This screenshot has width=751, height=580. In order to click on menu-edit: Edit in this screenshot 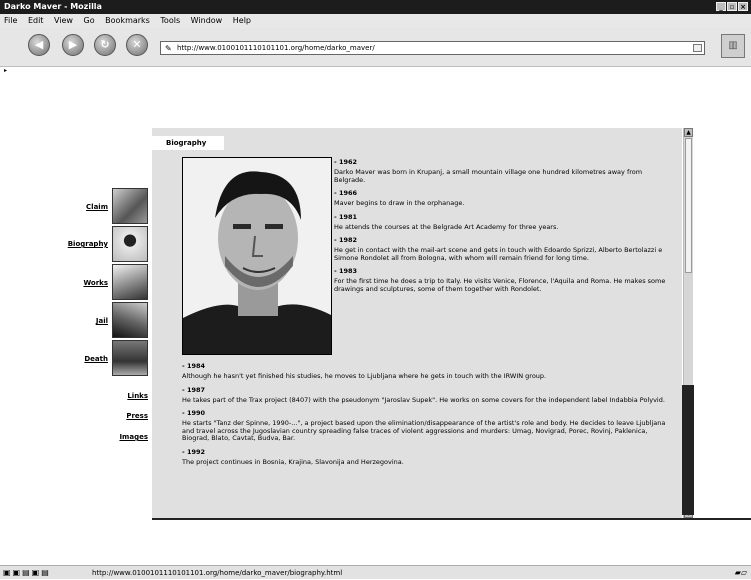, I will do `click(36, 20)`.